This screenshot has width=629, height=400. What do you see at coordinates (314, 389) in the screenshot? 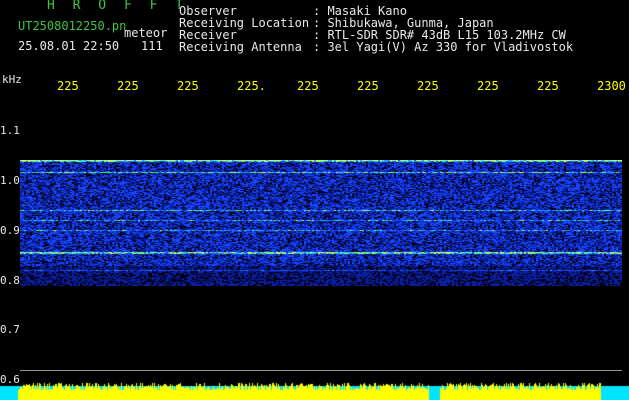
I see `signal-level-strip` at bounding box center [314, 389].